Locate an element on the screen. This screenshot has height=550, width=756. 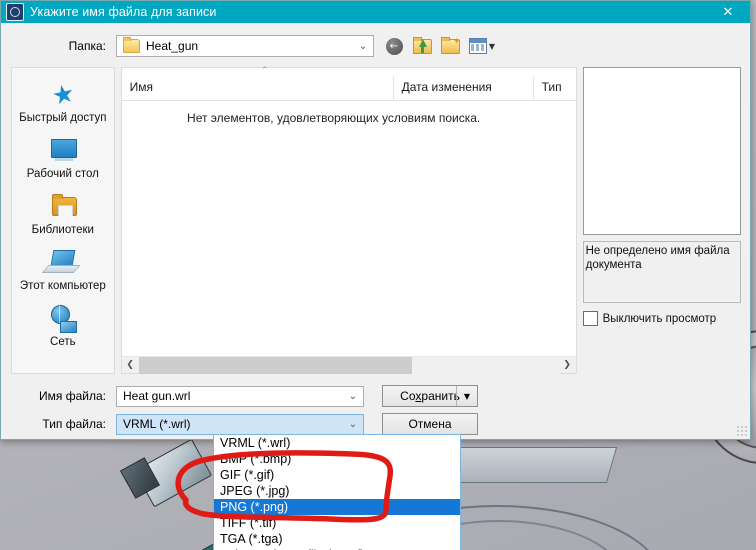
dialog-title: Укажите имя файла для записи is located at coordinates (123, 12).